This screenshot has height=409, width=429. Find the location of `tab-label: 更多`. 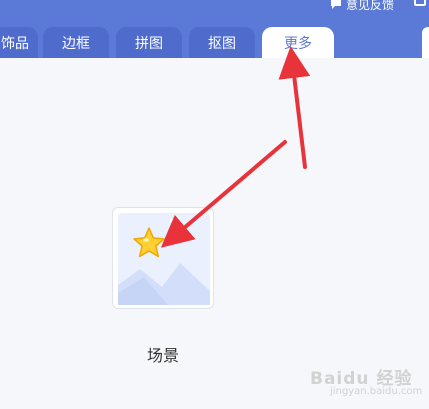

tab-label: 更多 is located at coordinates (298, 43).